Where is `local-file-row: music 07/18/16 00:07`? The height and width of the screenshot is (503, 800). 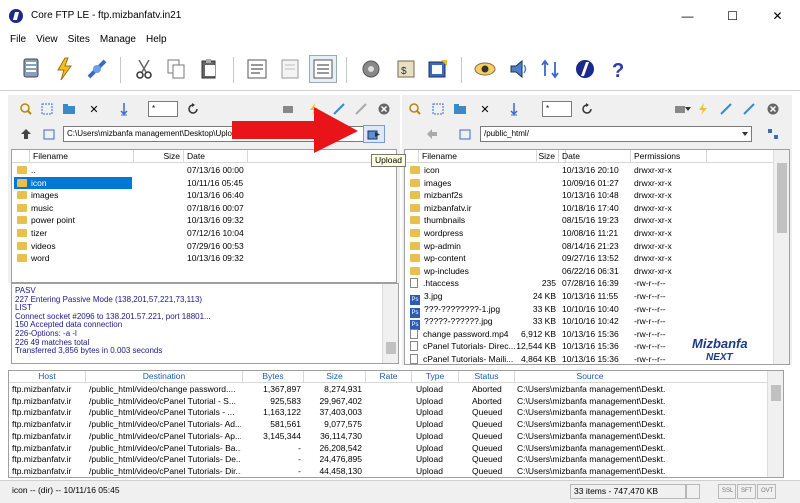 local-file-row: music 07/18/16 00:07 is located at coordinates (204, 208).